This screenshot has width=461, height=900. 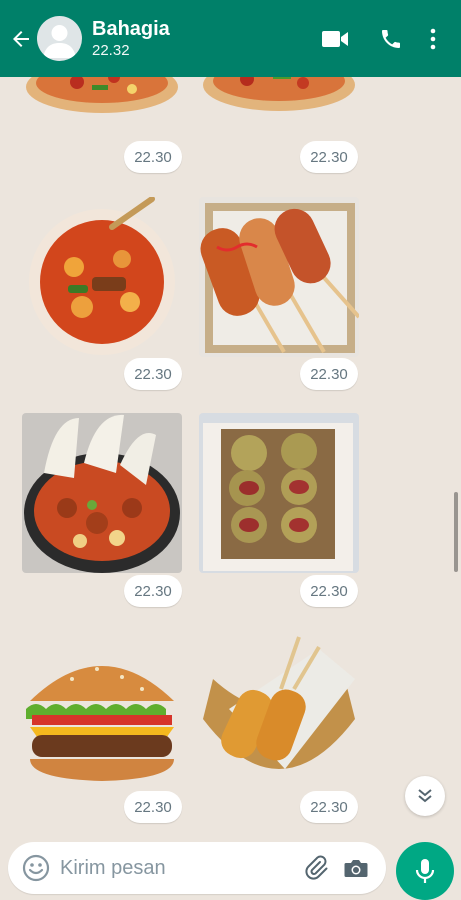 I want to click on sticker-pizza-right, so click(x=279, y=97).